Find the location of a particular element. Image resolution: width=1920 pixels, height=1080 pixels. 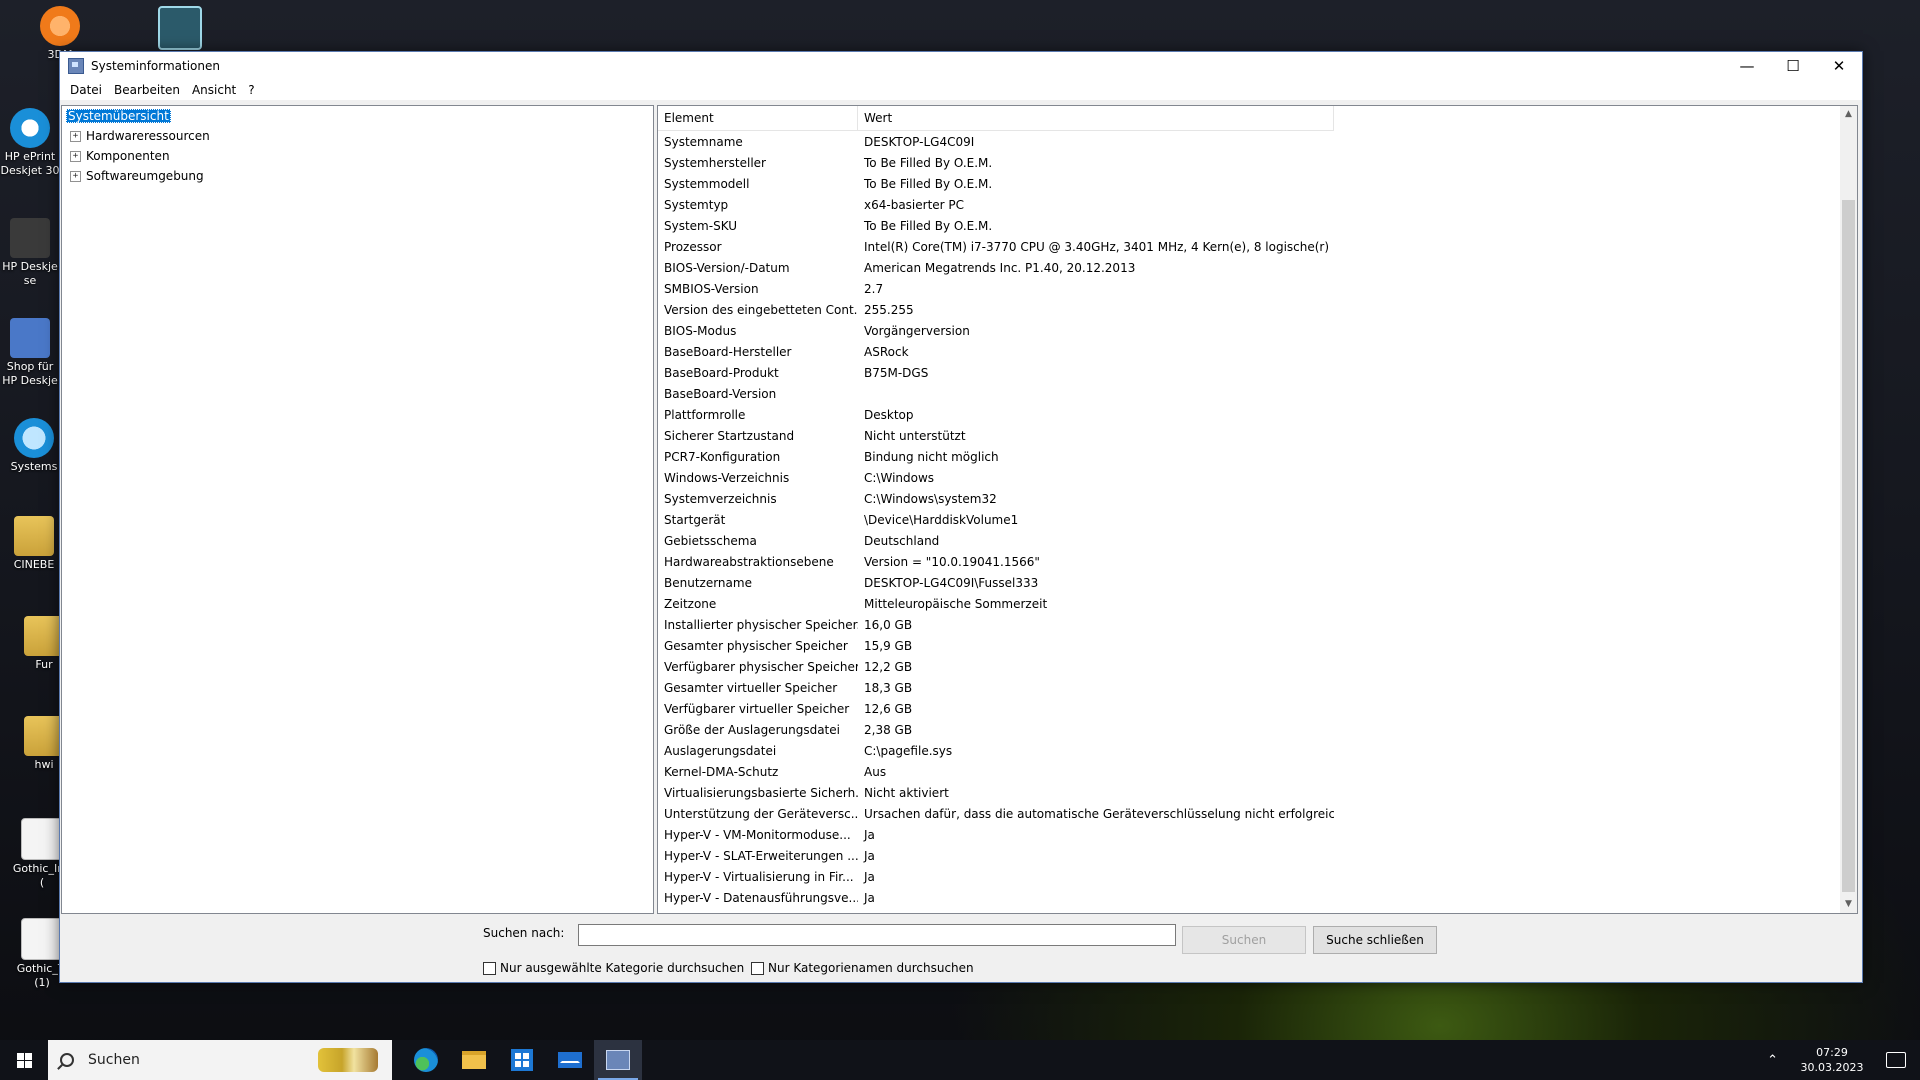

close-button: ✕ is located at coordinates (1839, 66).